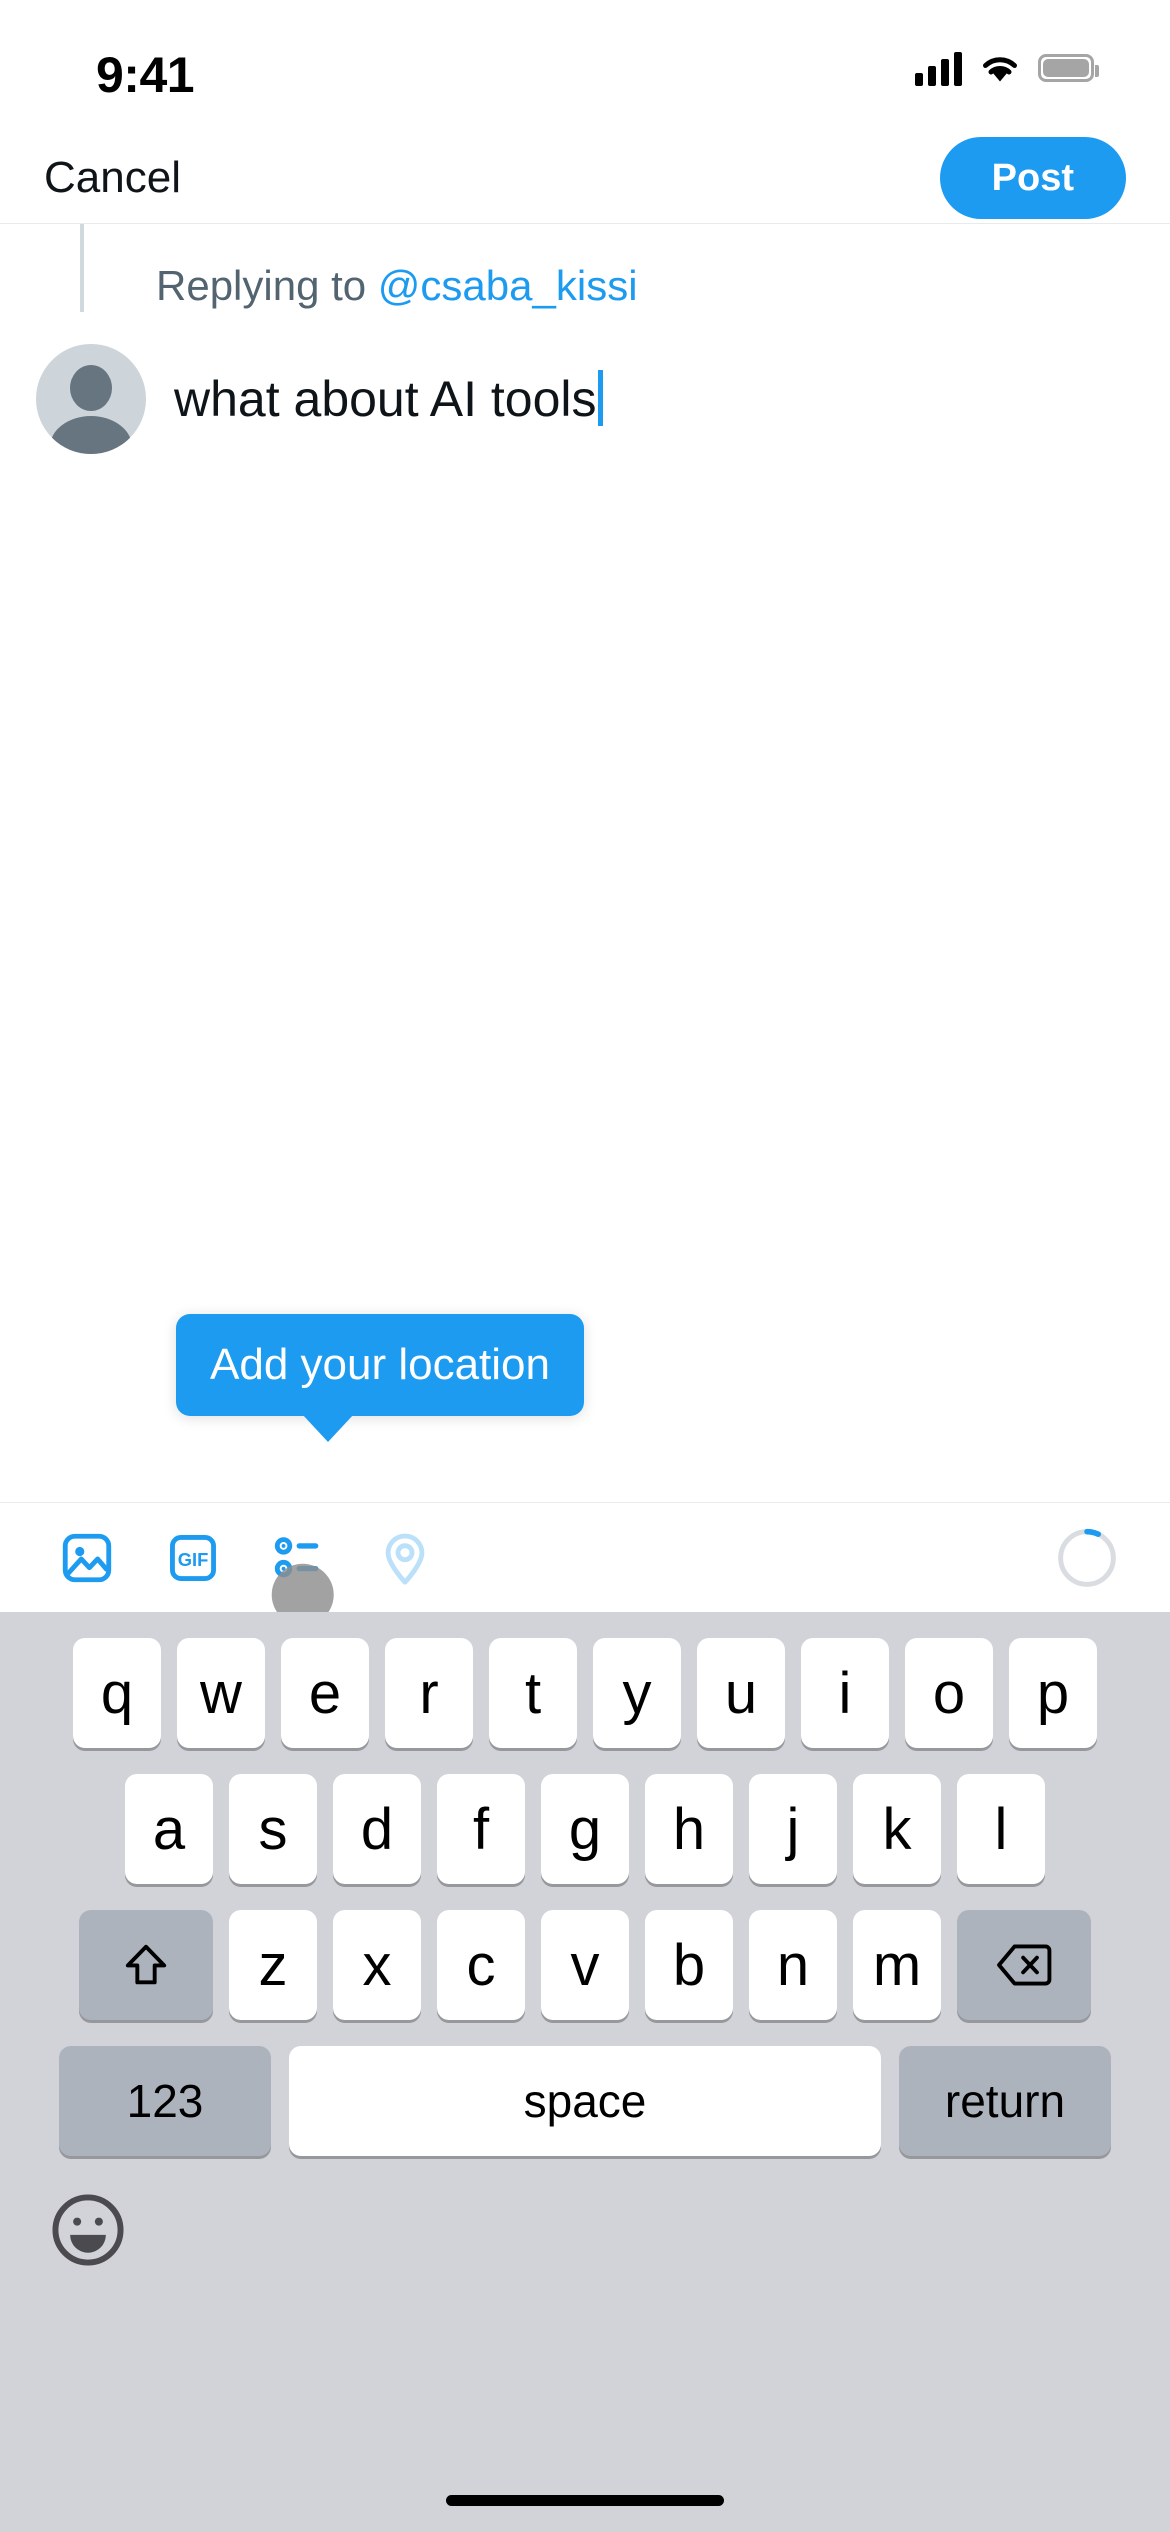 The height and width of the screenshot is (2532, 1170). What do you see at coordinates (897, 1829) in the screenshot?
I see `key-k: k` at bounding box center [897, 1829].